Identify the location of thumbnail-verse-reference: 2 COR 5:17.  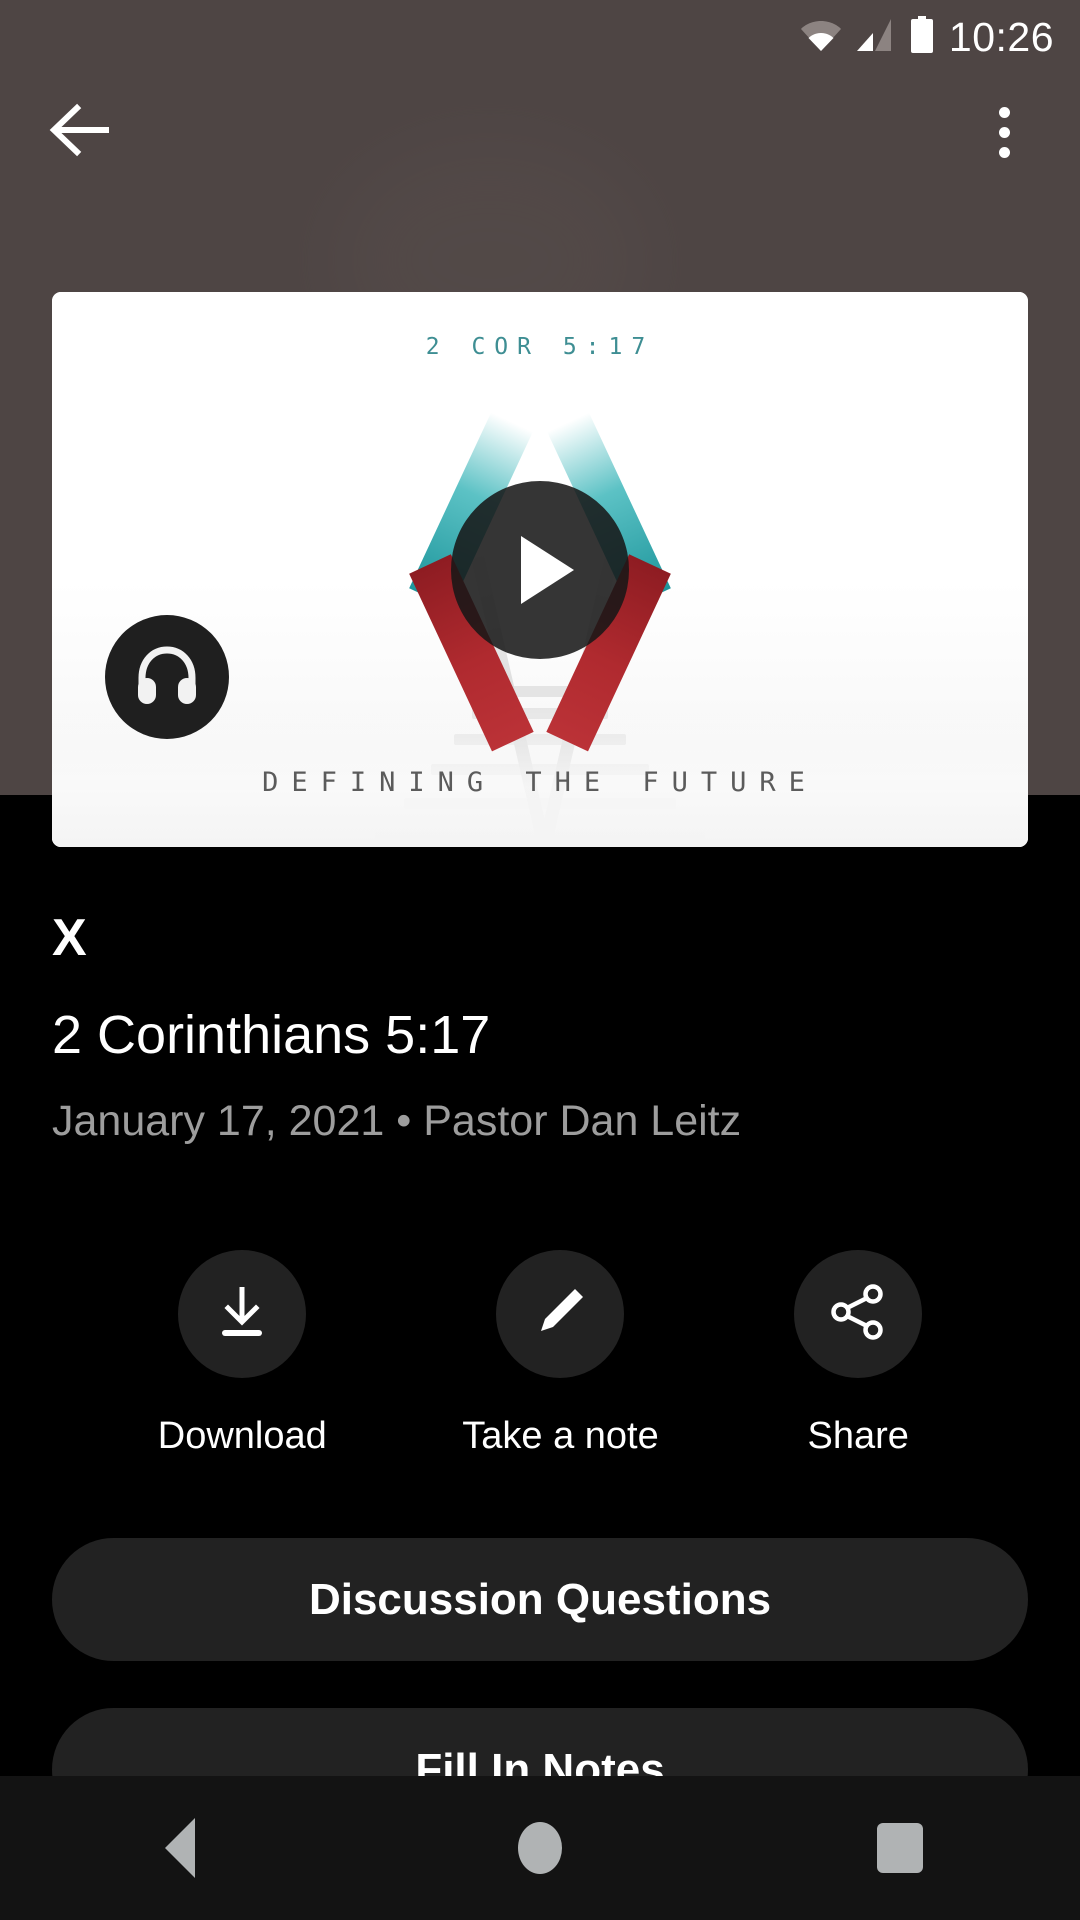
(540, 347).